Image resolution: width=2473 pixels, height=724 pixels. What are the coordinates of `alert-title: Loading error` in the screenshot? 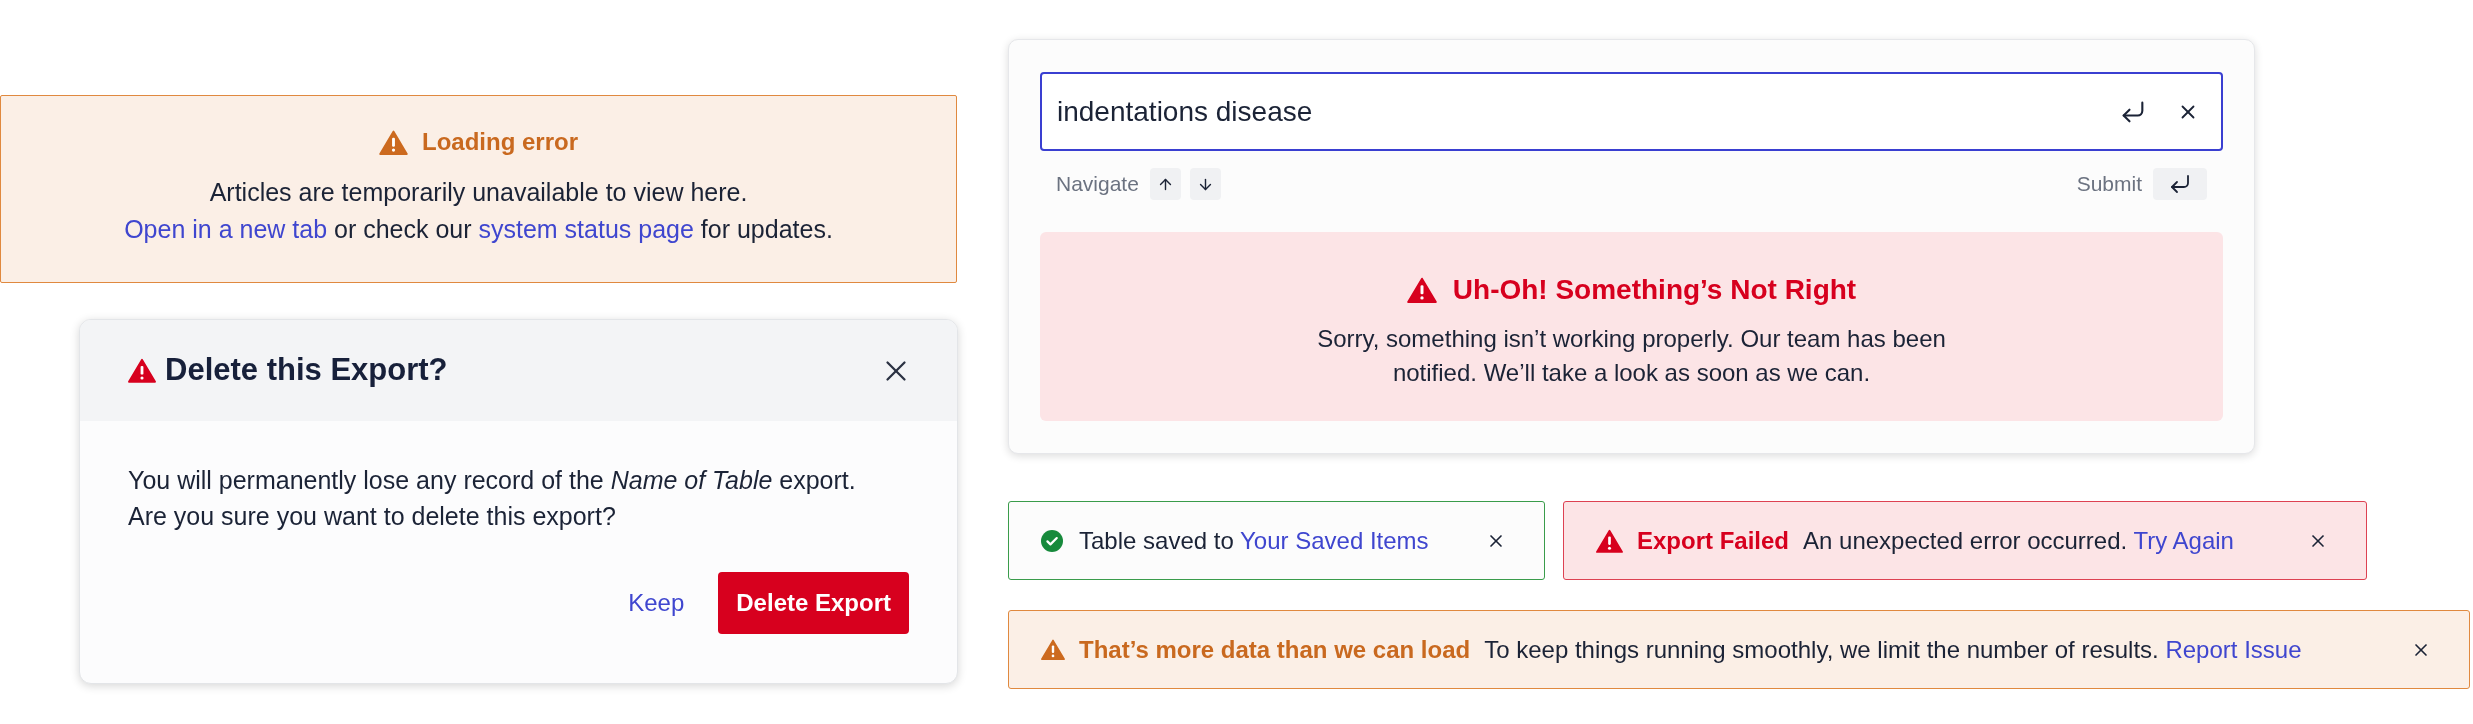 It's located at (500, 142).